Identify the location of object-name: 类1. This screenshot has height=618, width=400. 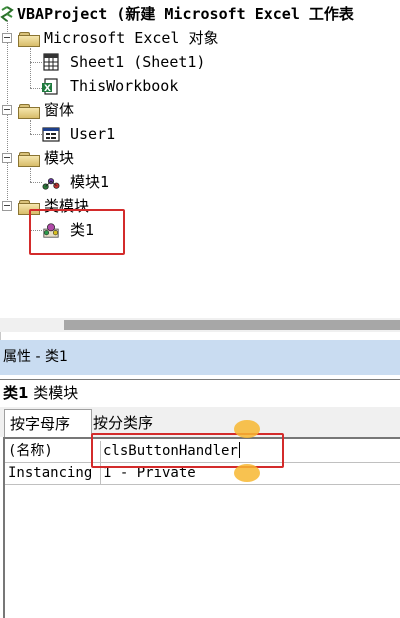
(16, 393).